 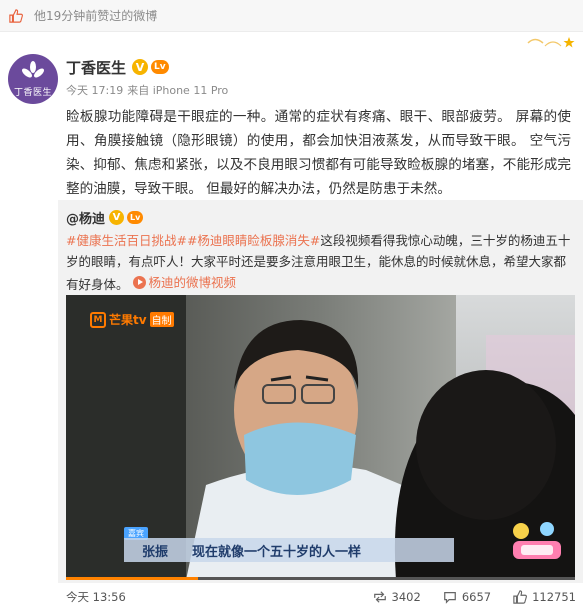 I want to click on subtitle-text: 现在就像一个五十岁的人一样, so click(x=277, y=552).